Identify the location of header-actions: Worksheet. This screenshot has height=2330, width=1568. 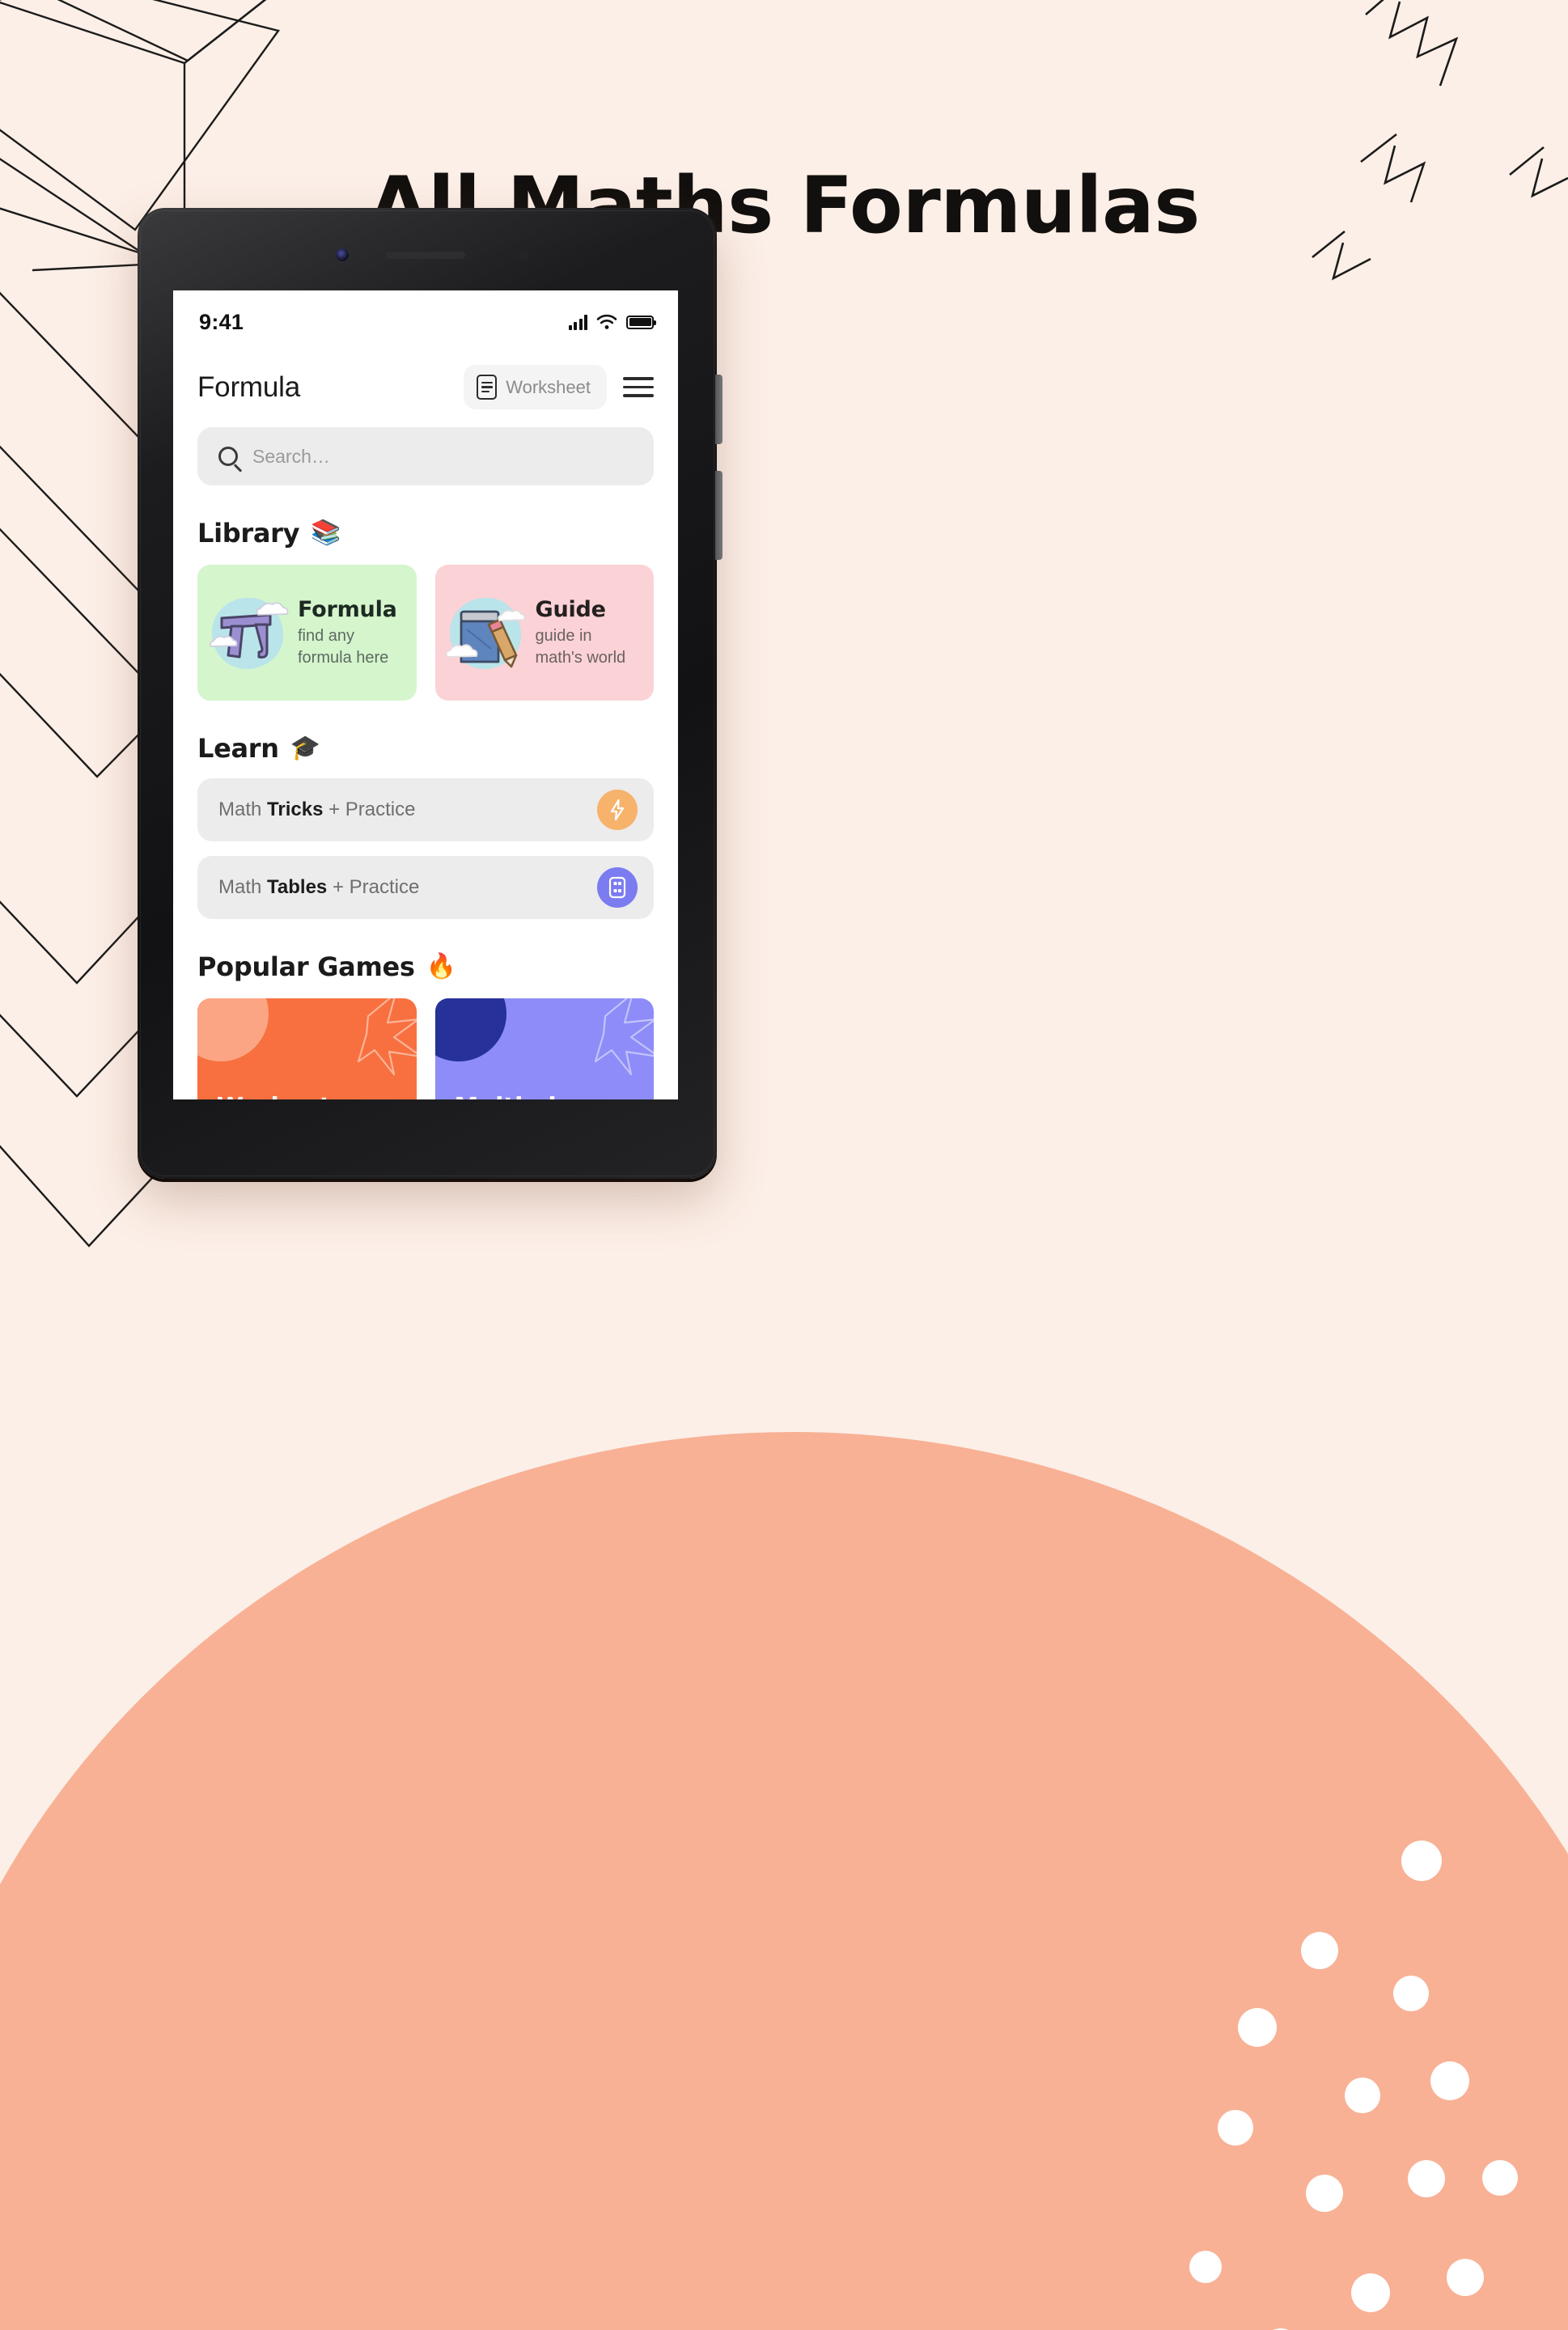
(559, 387).